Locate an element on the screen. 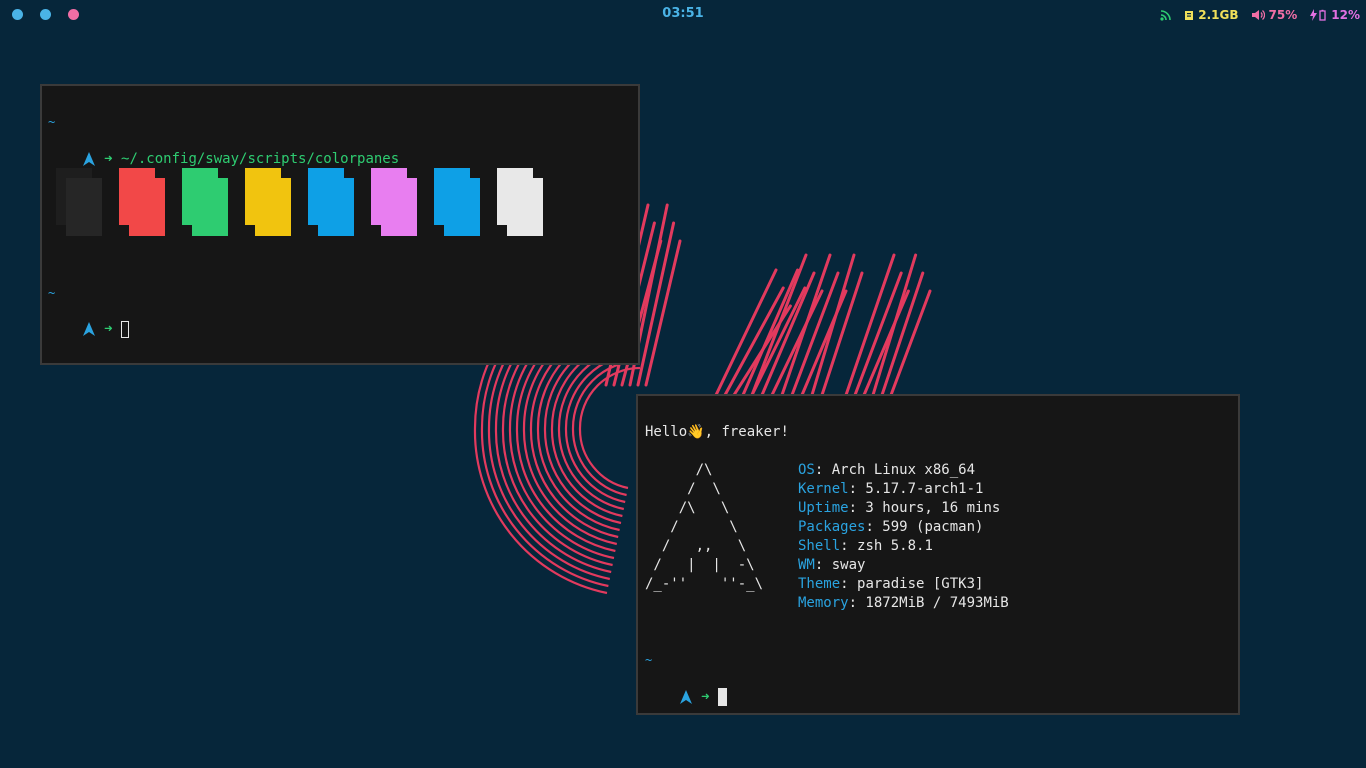 Image resolution: width=1366 pixels, height=768 pixels. info-row: Packages: 599 (pacman) is located at coordinates (890, 527).